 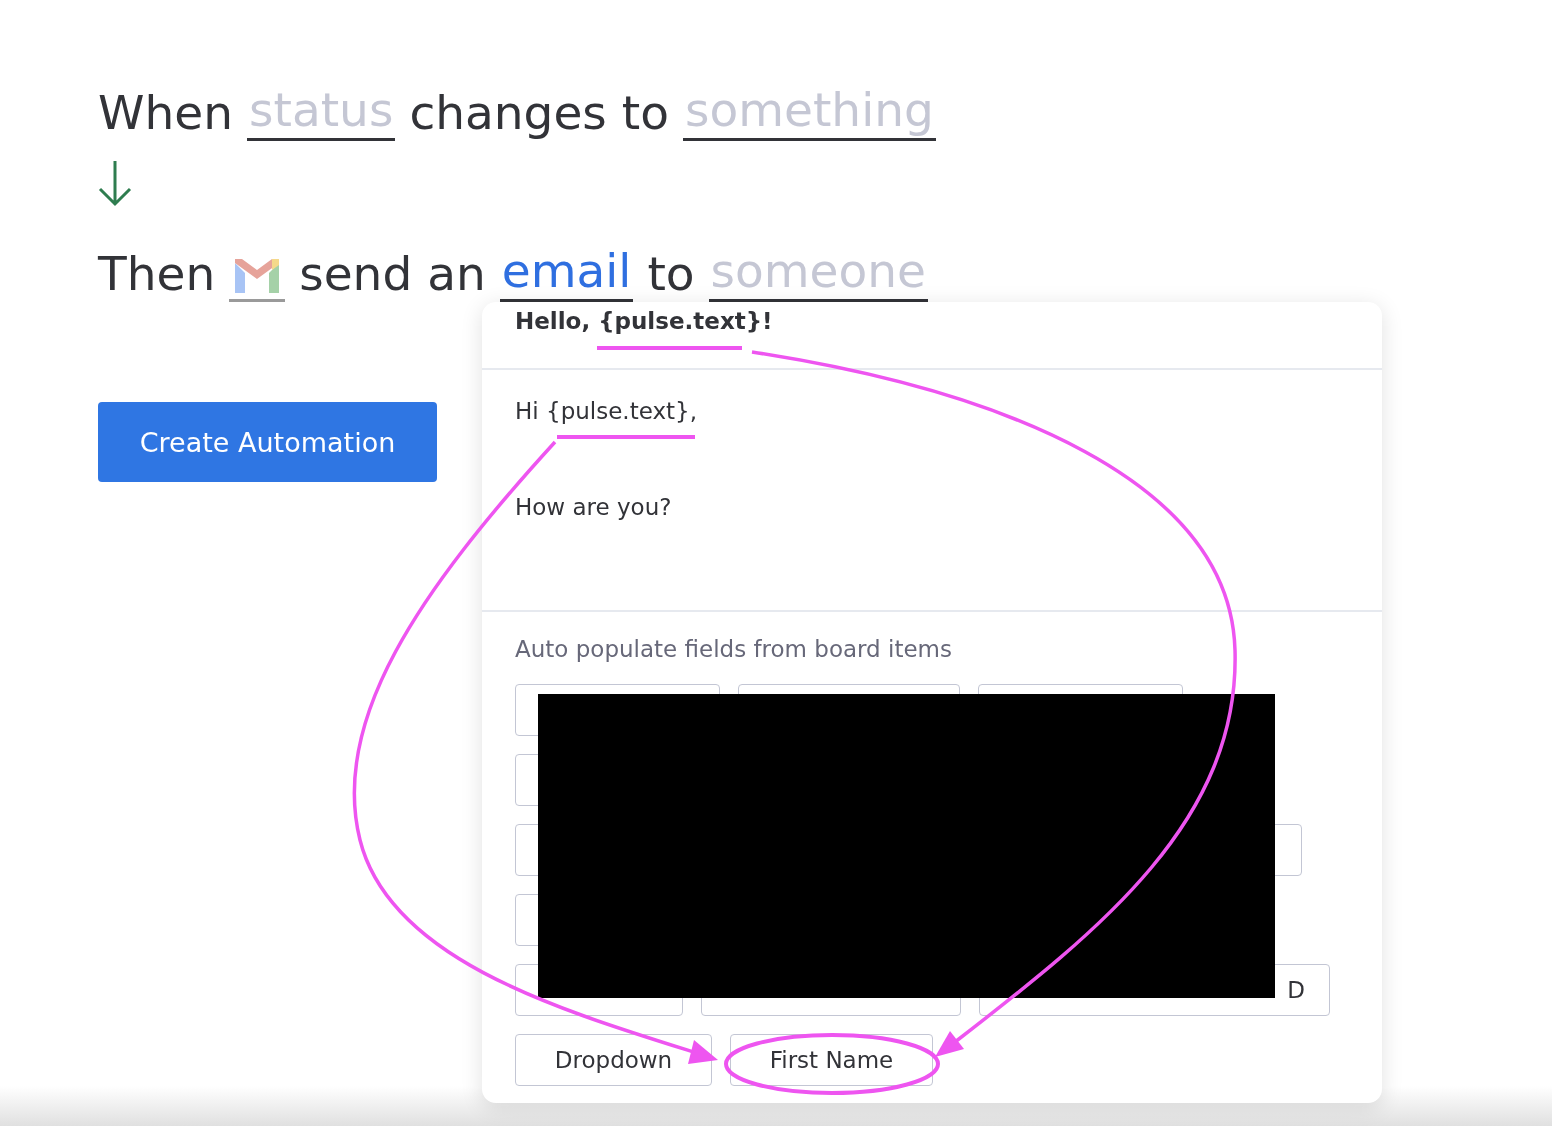 What do you see at coordinates (932, 336) in the screenshot?
I see `email-subject: Hello, {pulse.text}!` at bounding box center [932, 336].